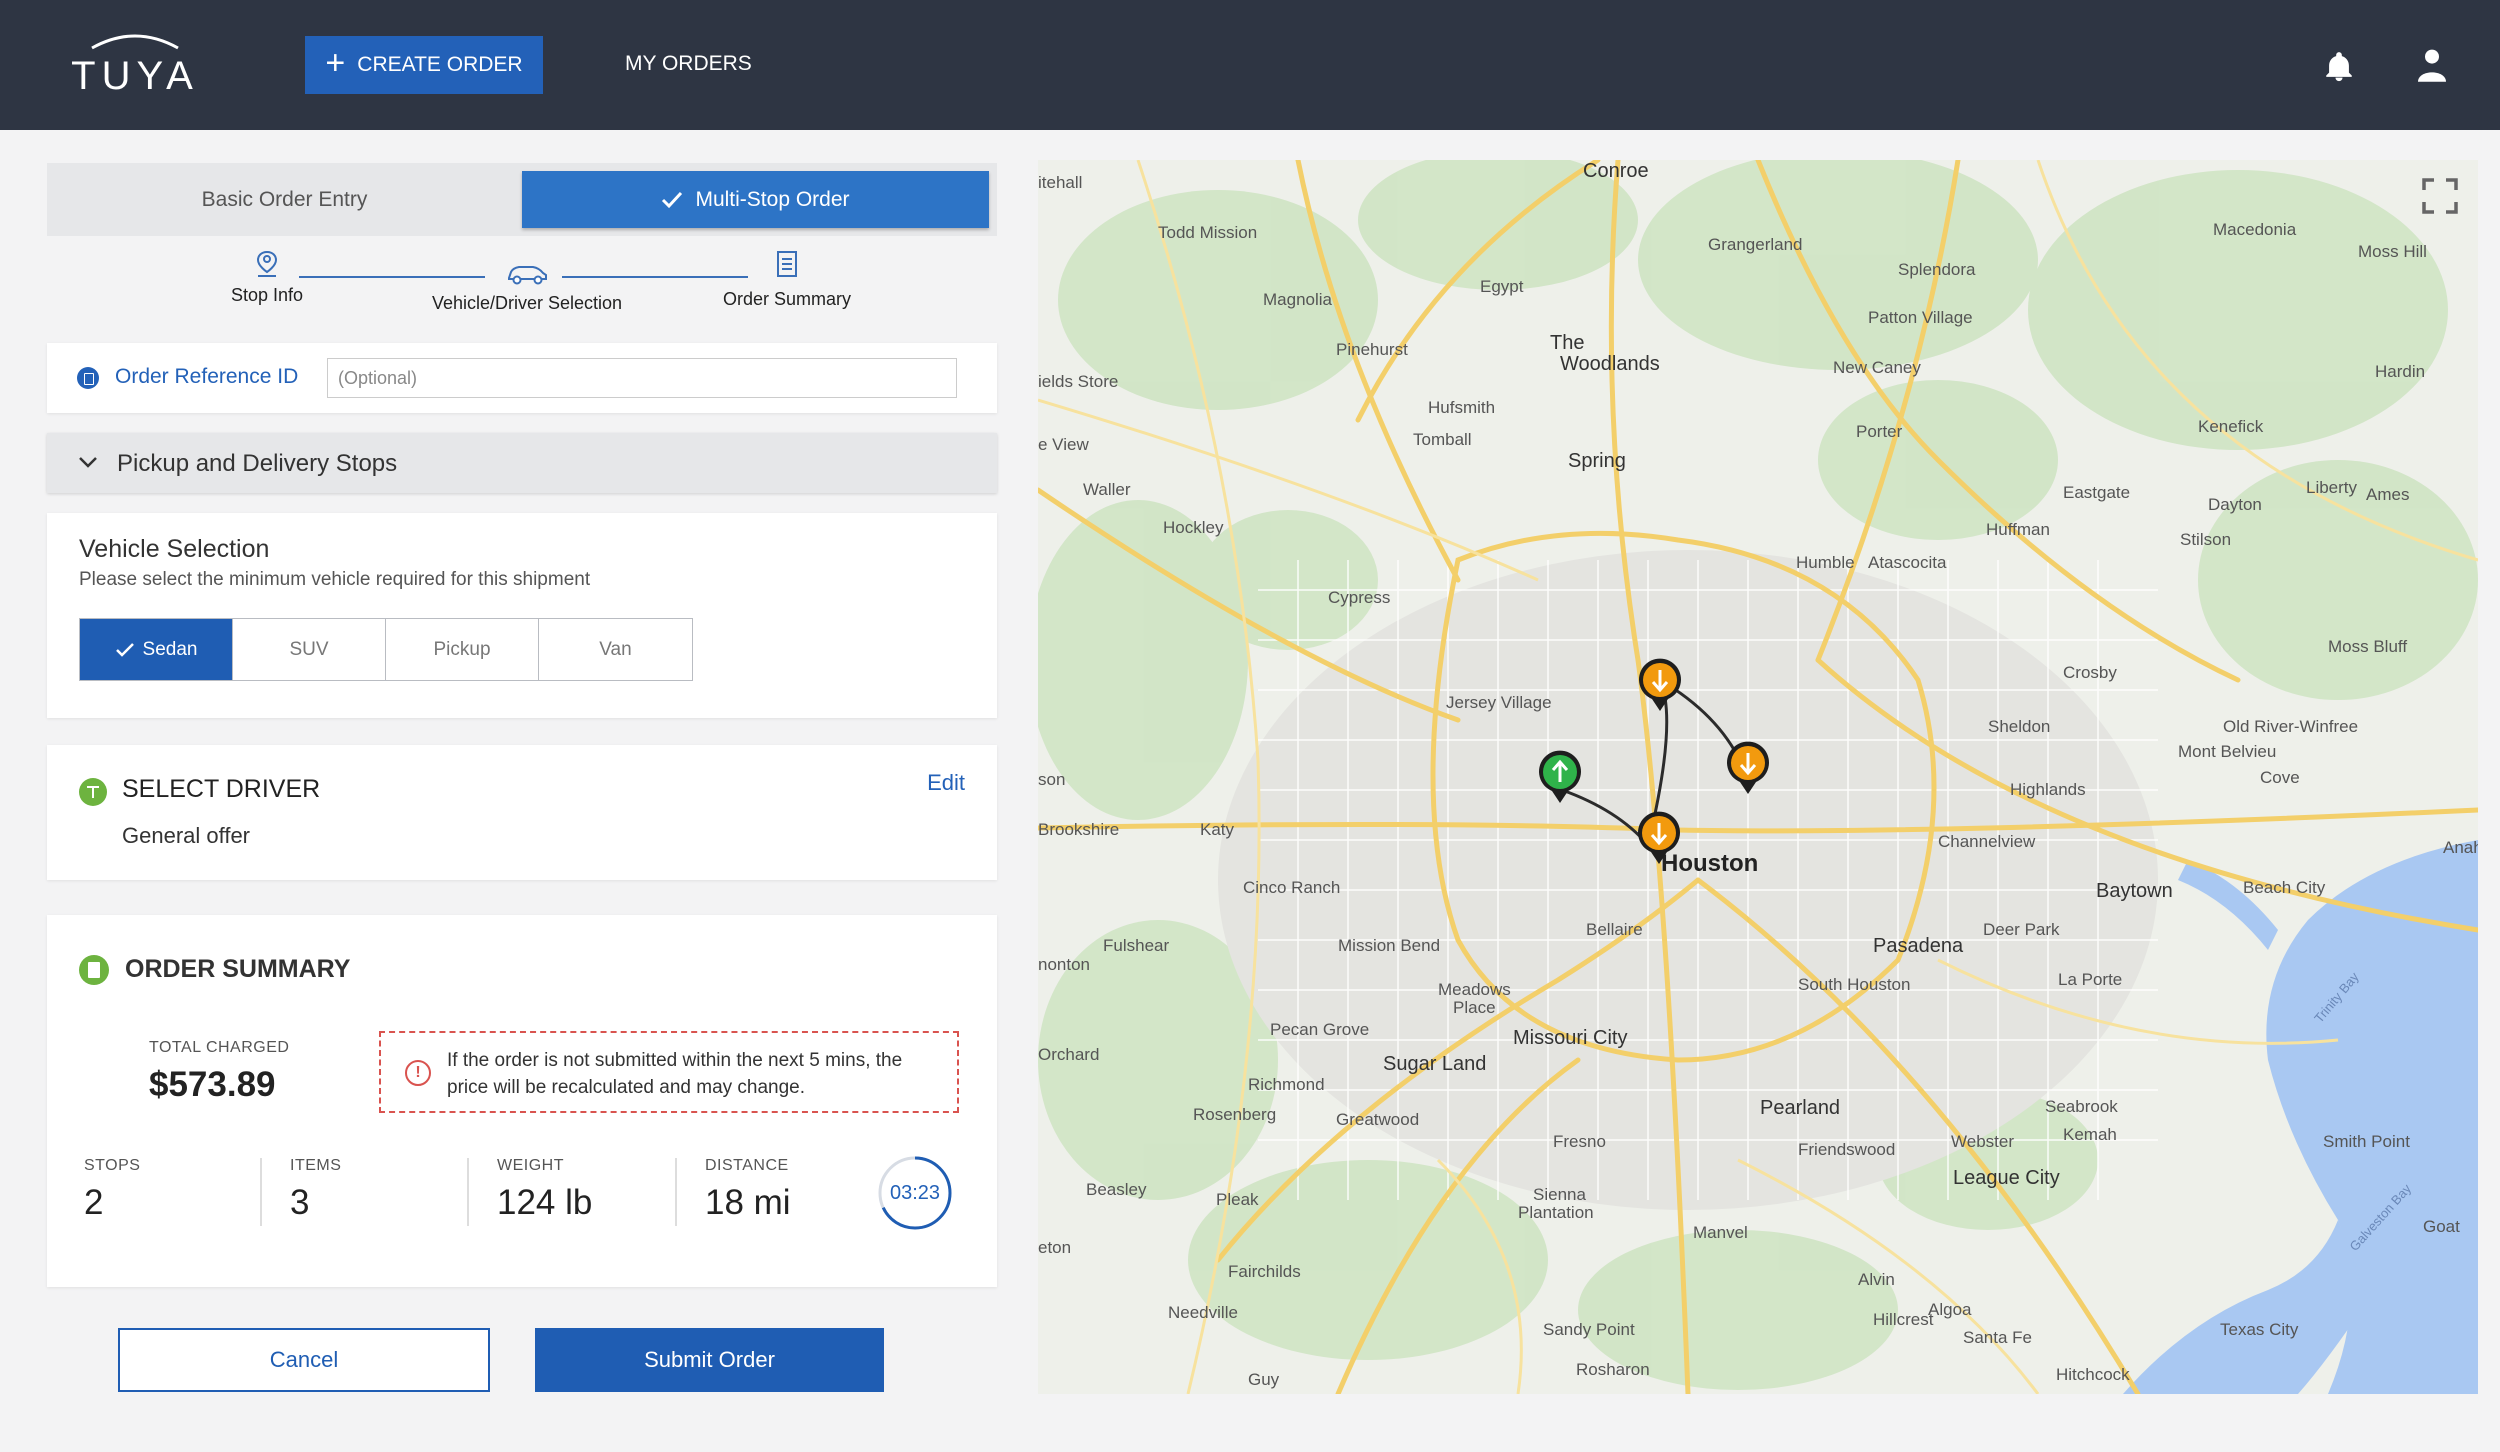 Image resolution: width=2500 pixels, height=1452 pixels. I want to click on map-label: Pinehurst, so click(1372, 349).